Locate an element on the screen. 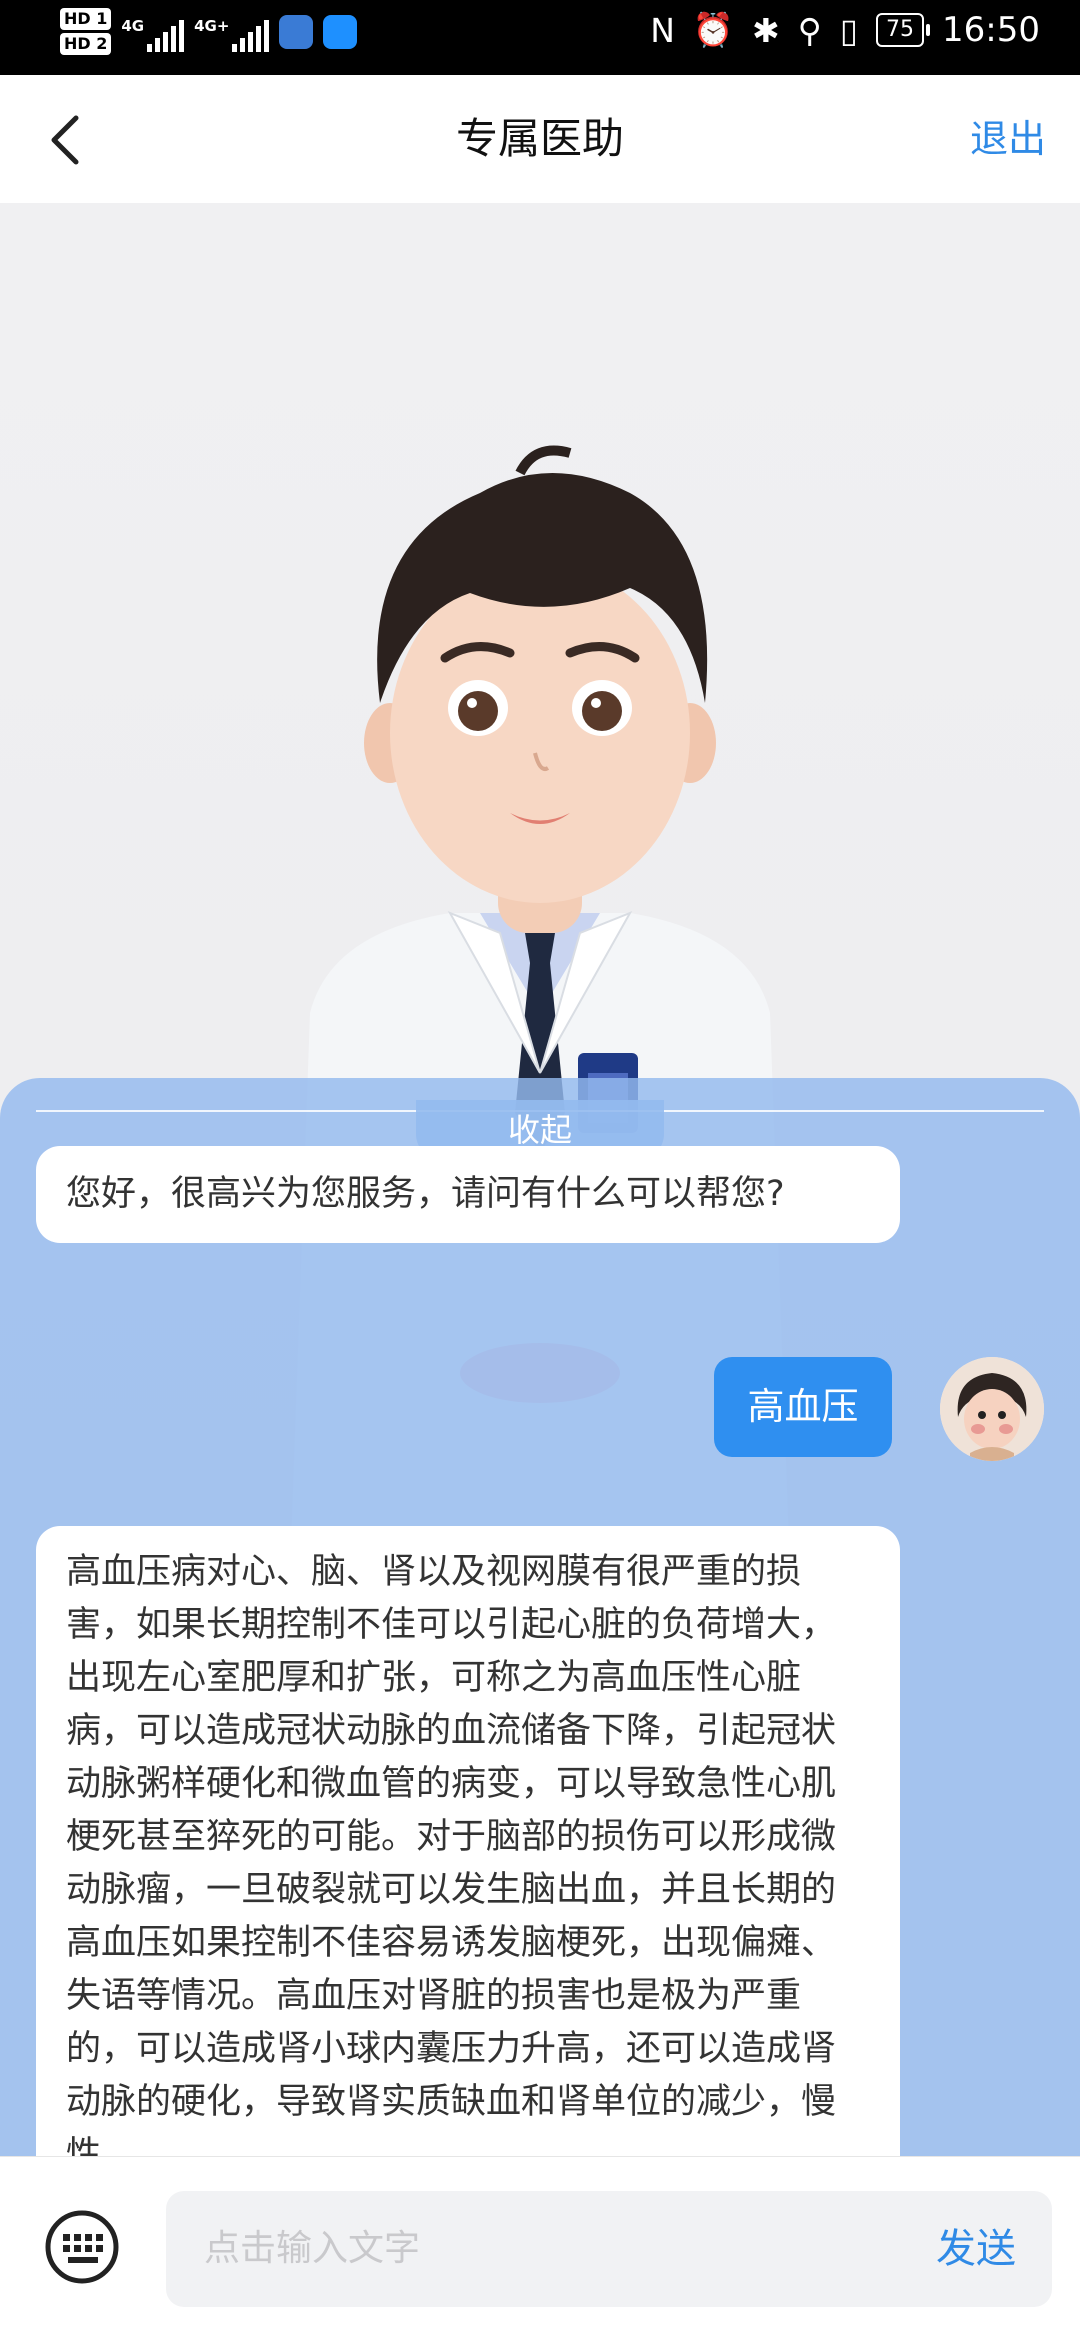 Image resolution: width=1080 pixels, height=2341 pixels. bot-message: 您好，很高兴为您服务，请问有什么可以帮您? is located at coordinates (468, 1194).